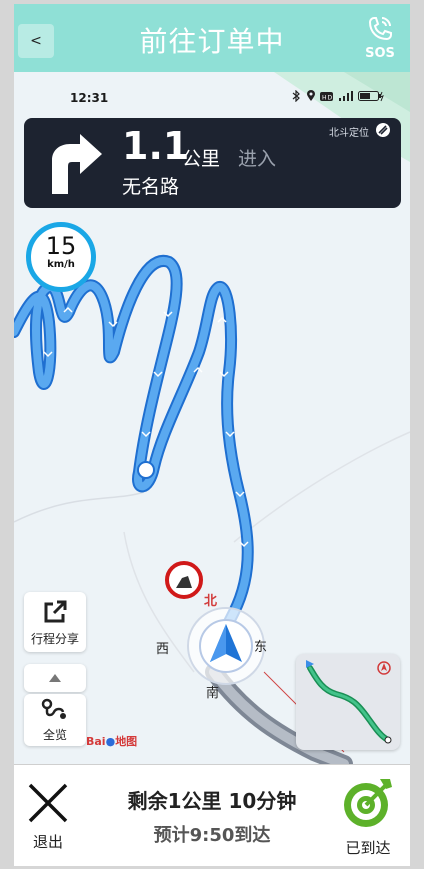 Image resolution: width=424 pixels, height=869 pixels. I want to click on sos-button: SOS, so click(380, 40).